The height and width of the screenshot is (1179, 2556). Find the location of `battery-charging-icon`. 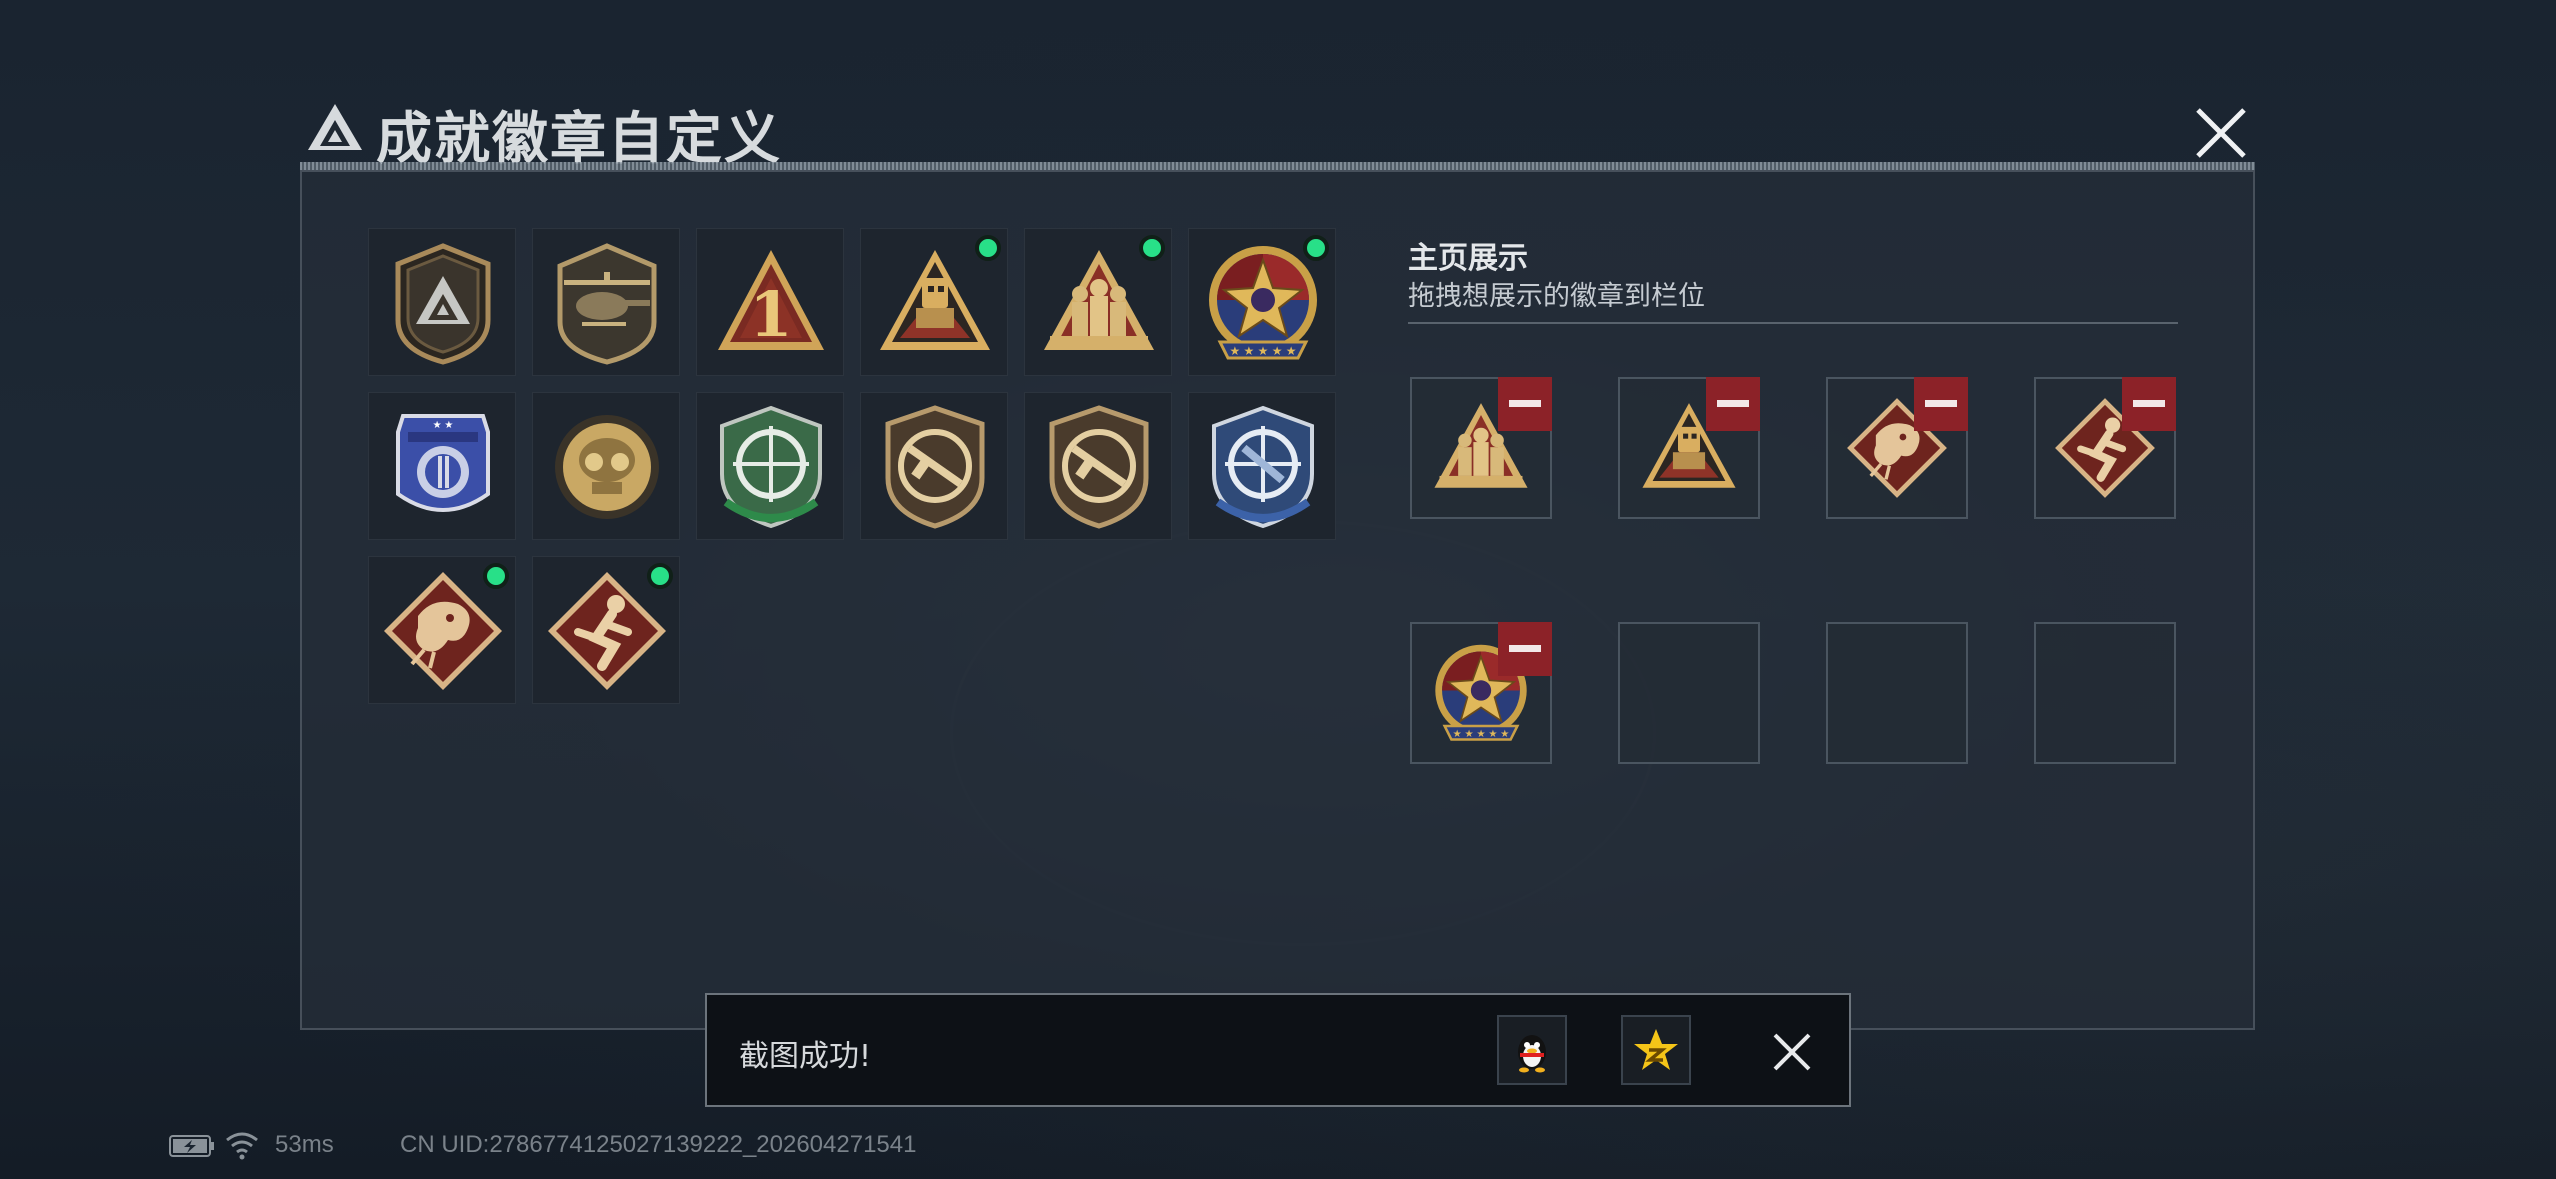

battery-charging-icon is located at coordinates (191, 1146).